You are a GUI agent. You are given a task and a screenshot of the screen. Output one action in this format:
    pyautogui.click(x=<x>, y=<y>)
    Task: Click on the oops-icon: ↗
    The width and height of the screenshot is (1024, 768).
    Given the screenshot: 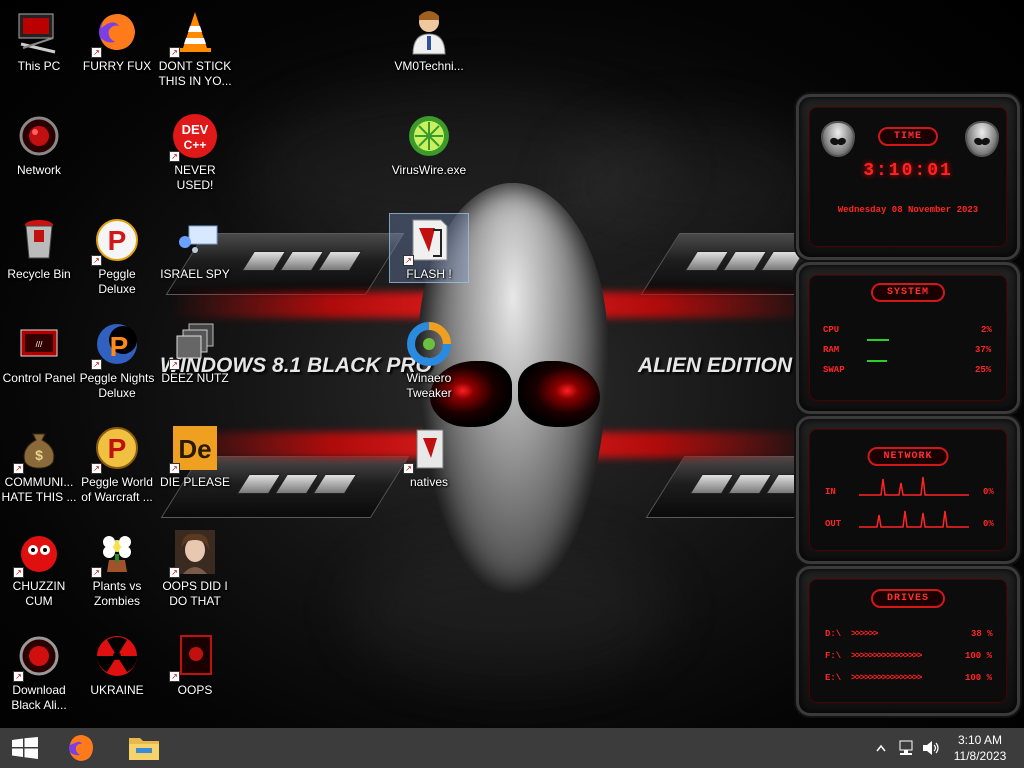 What is the action you would take?
    pyautogui.click(x=194, y=657)
    